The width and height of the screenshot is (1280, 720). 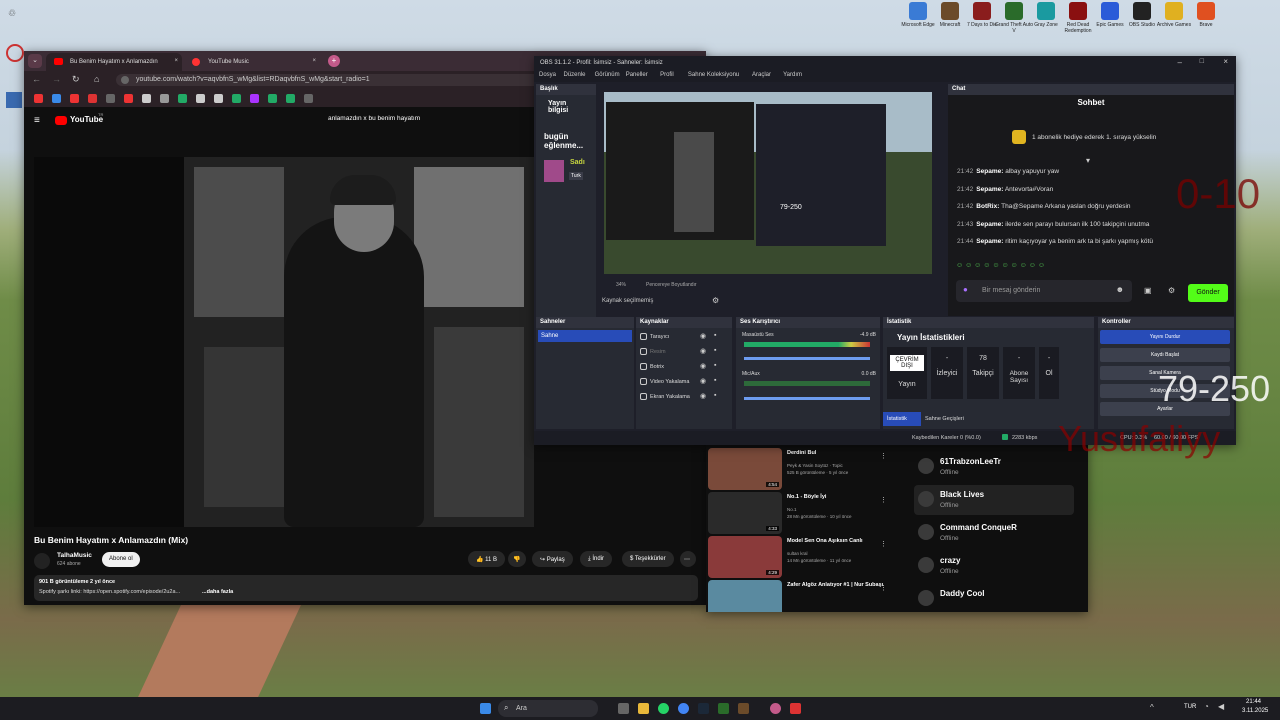 What do you see at coordinates (1044, 291) in the screenshot?
I see `chat-input: ● Bir mesaj gönderin ☻` at bounding box center [1044, 291].